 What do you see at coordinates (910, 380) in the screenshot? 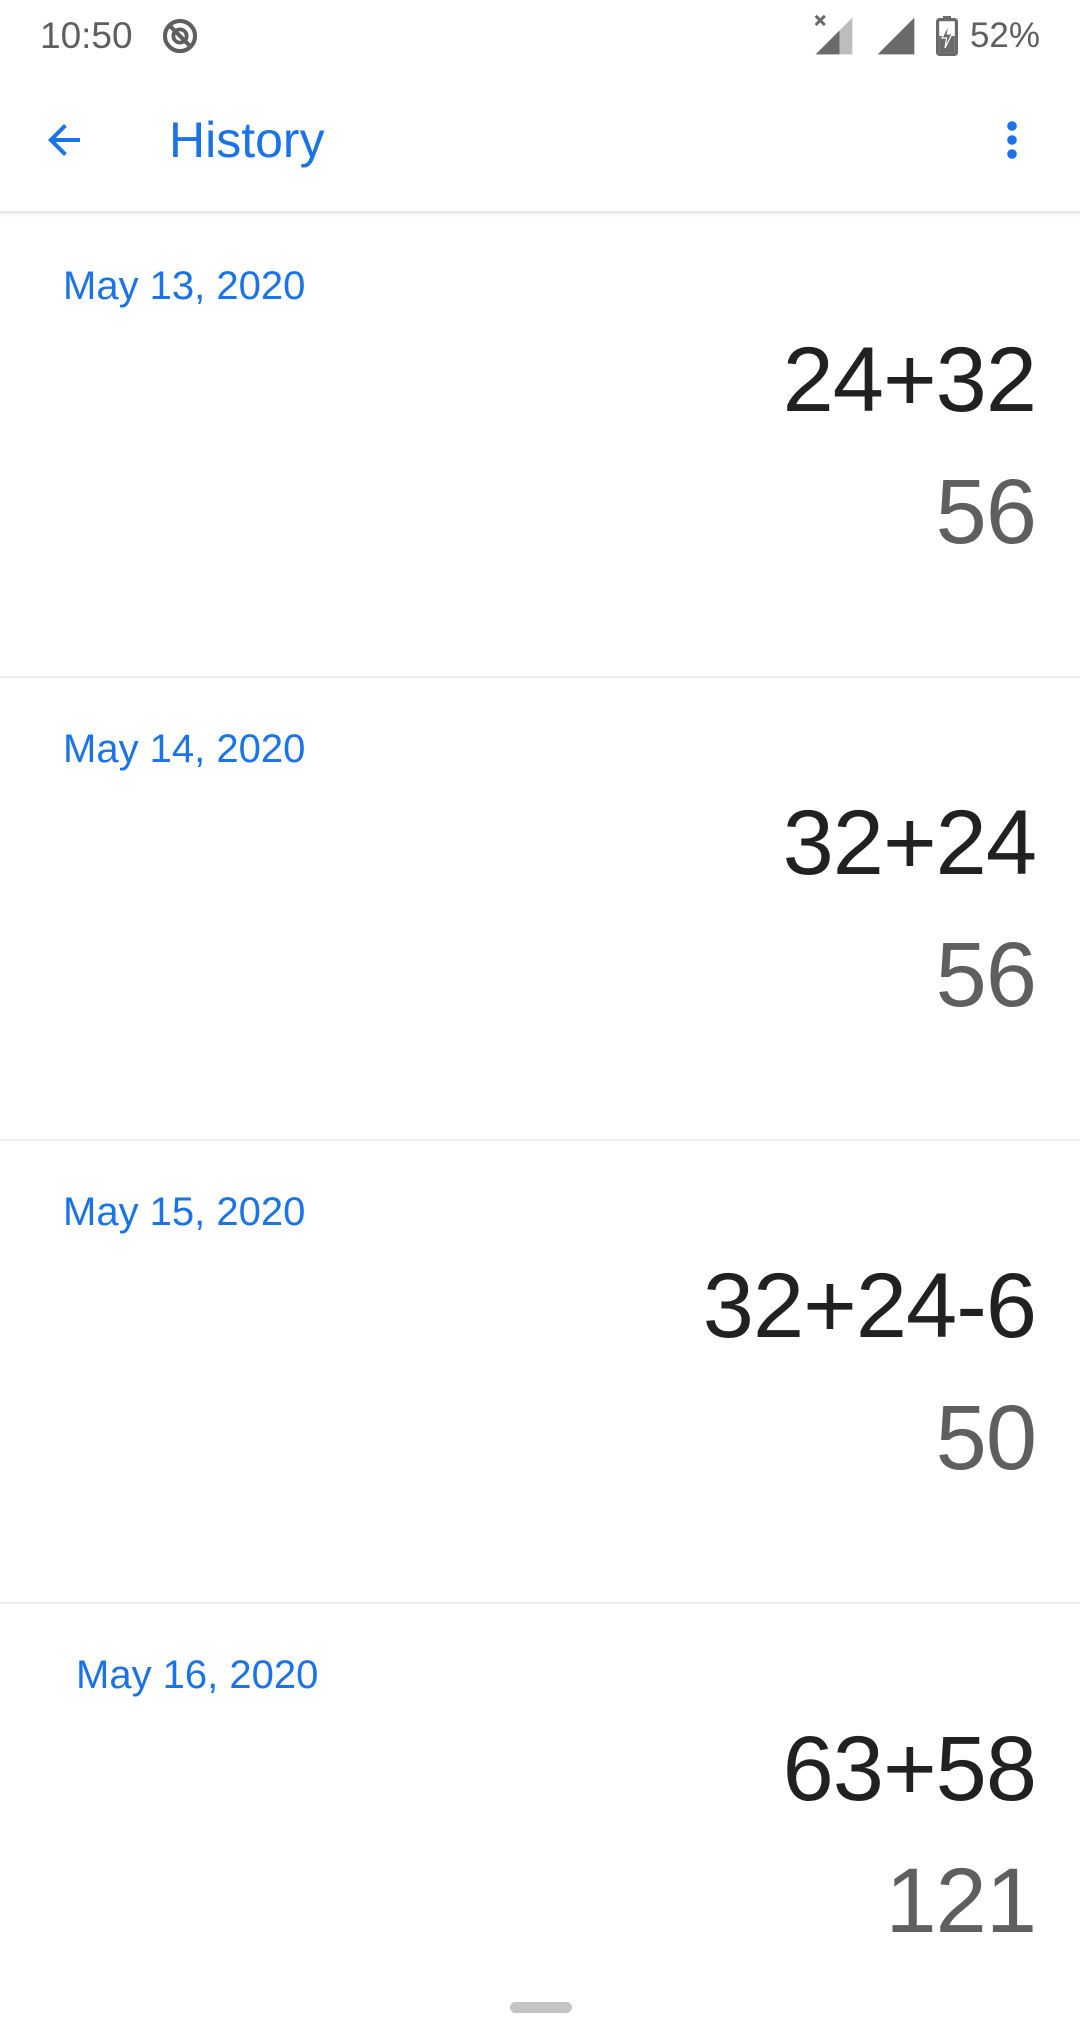
I see `history-expression: 24+32` at bounding box center [910, 380].